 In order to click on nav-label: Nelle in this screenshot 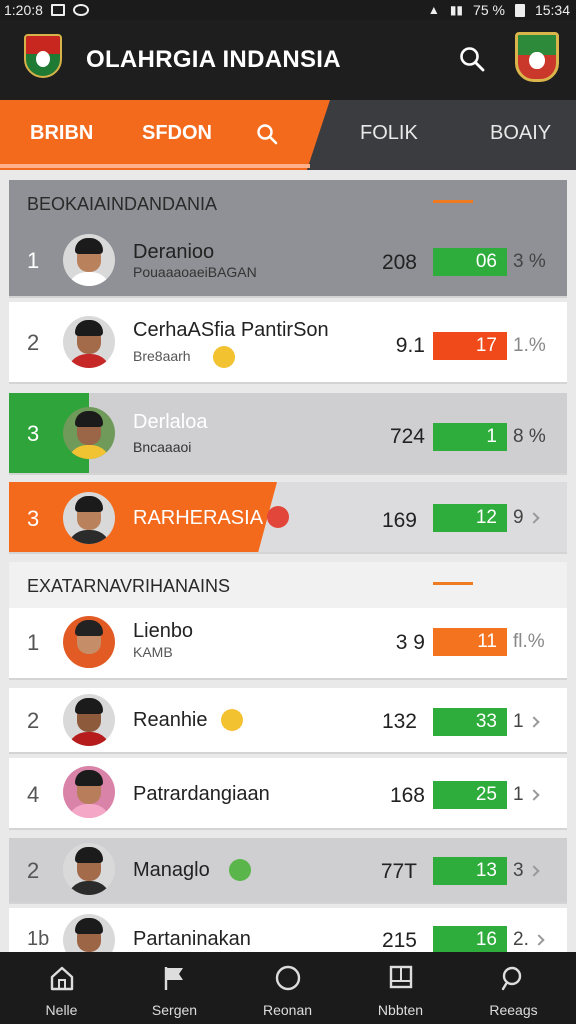, I will do `click(61, 1010)`.